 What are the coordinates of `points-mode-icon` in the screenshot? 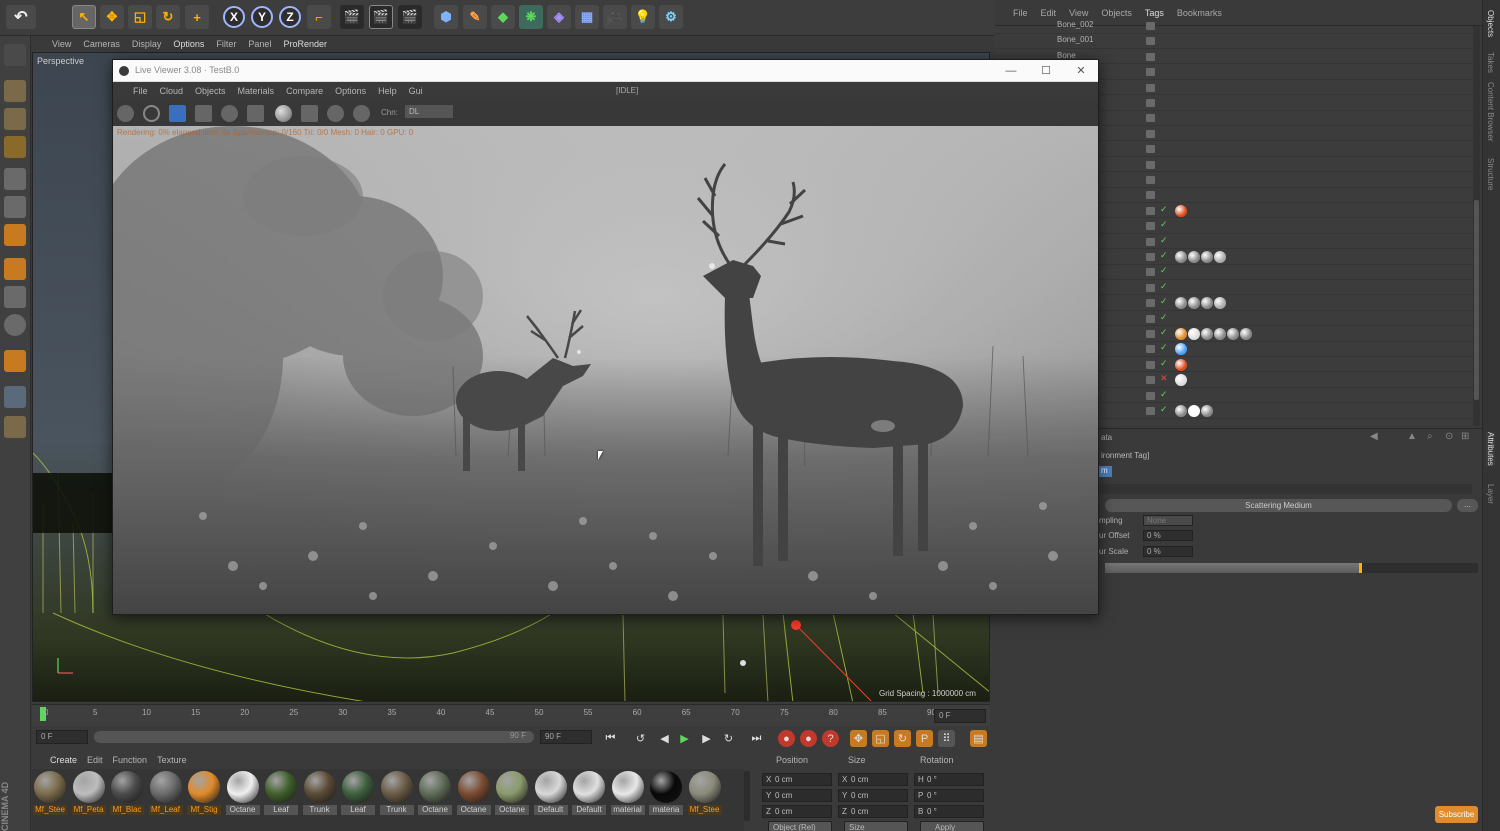 It's located at (15, 179).